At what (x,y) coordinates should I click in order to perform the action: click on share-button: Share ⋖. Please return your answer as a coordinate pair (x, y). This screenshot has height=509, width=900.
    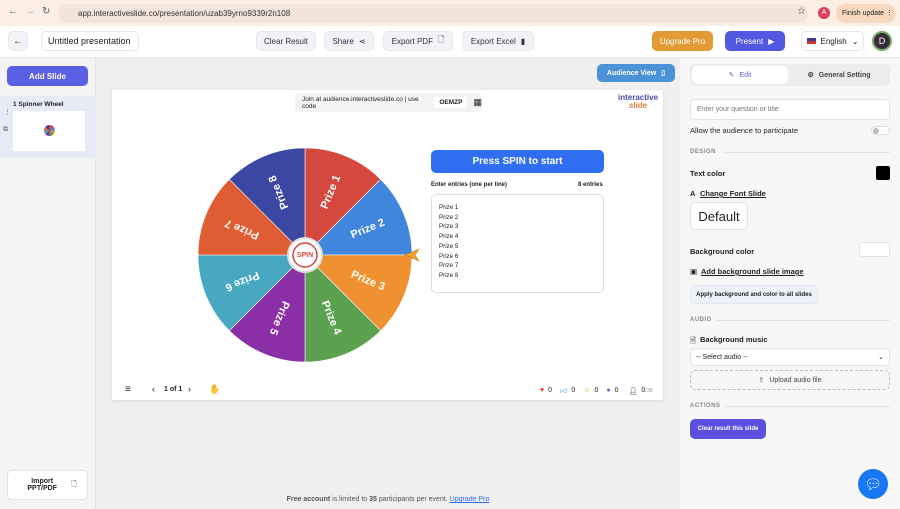
    Looking at the image, I should click on (349, 41).